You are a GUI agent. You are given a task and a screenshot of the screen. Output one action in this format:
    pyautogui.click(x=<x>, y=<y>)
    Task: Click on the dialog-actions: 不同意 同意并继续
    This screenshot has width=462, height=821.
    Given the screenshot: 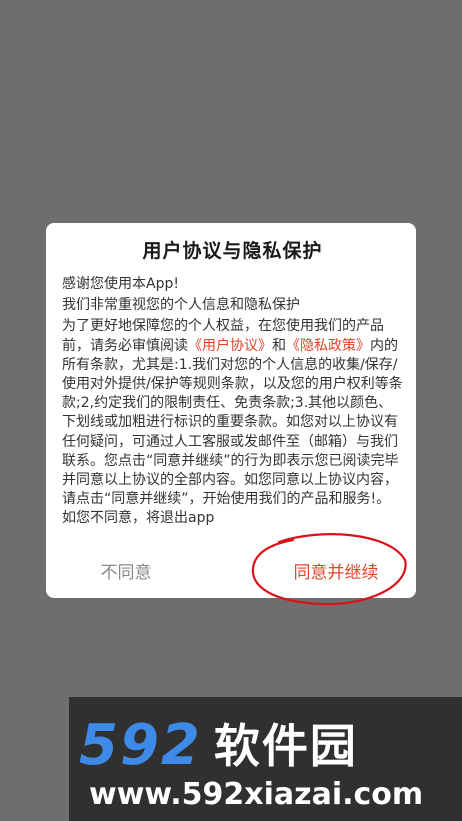 What is the action you would take?
    pyautogui.click(x=231, y=570)
    